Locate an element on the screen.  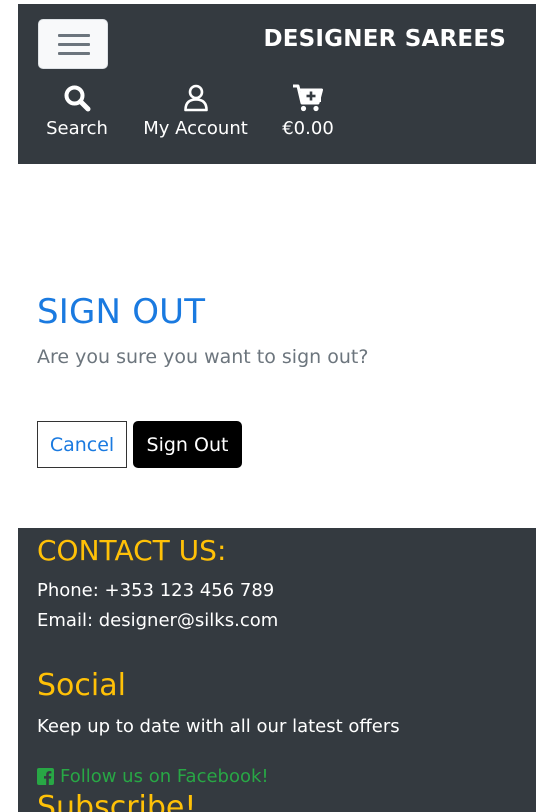
page-title: SIGN OUT is located at coordinates (121, 312).